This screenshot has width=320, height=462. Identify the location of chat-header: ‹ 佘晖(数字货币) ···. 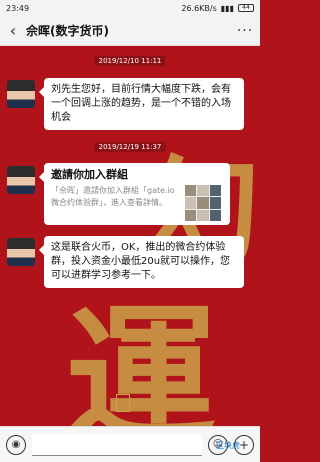
(130, 31).